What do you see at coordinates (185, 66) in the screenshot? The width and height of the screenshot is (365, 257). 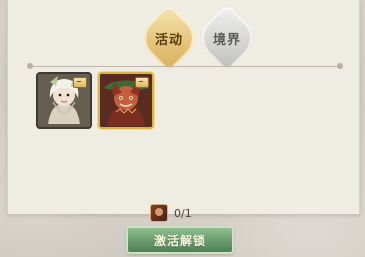 I see `section-divider` at bounding box center [185, 66].